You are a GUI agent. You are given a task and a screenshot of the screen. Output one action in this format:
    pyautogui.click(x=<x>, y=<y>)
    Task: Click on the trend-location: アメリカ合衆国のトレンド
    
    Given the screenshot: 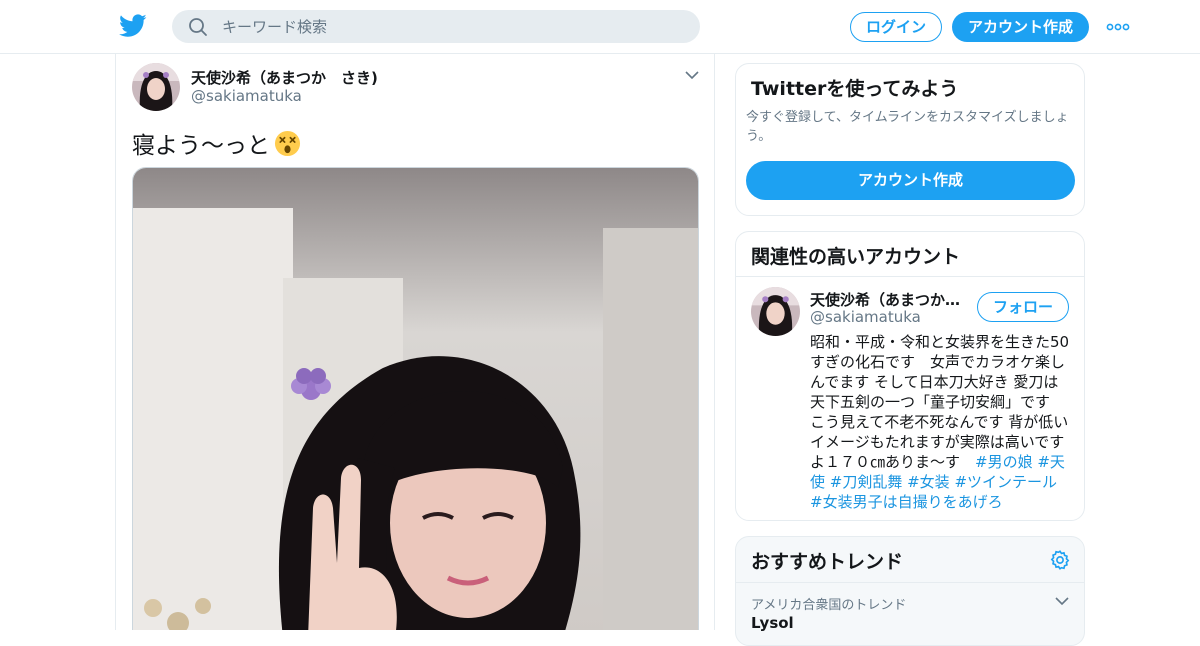 What is the action you would take?
    pyautogui.click(x=829, y=605)
    